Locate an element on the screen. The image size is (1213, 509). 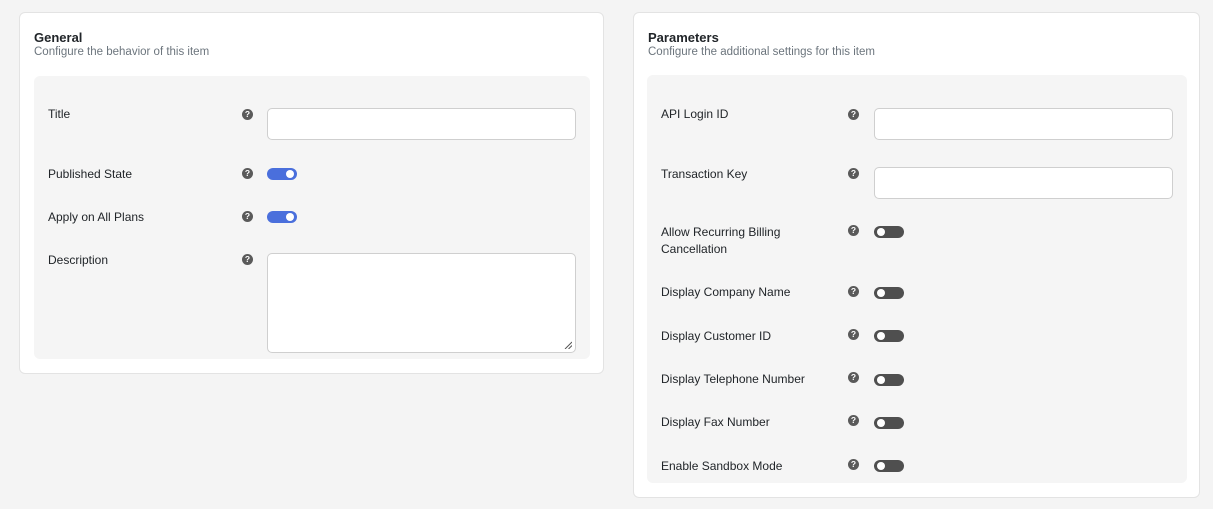
display-telephone-help-icon: ? is located at coordinates (853, 377).